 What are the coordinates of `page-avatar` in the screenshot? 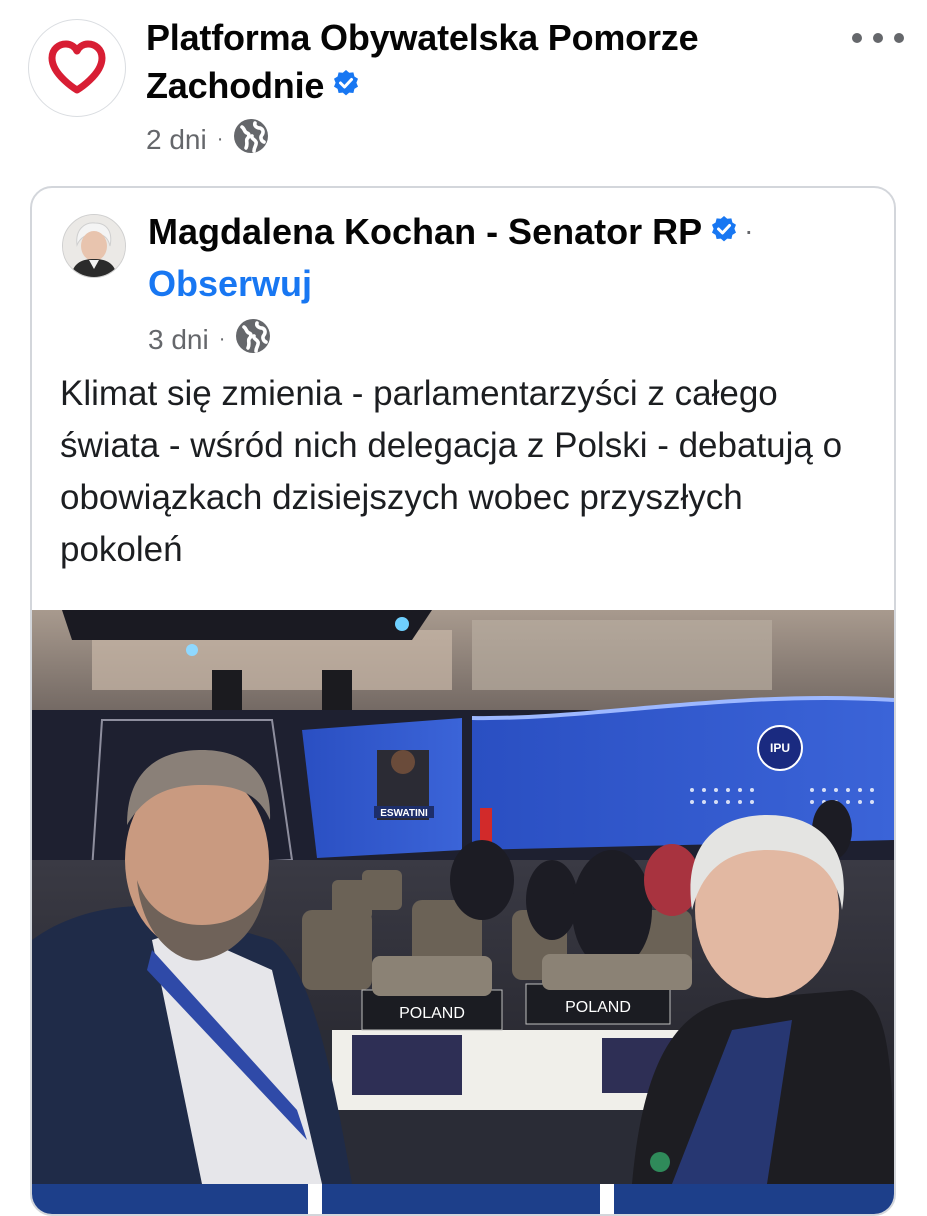 It's located at (77, 68).